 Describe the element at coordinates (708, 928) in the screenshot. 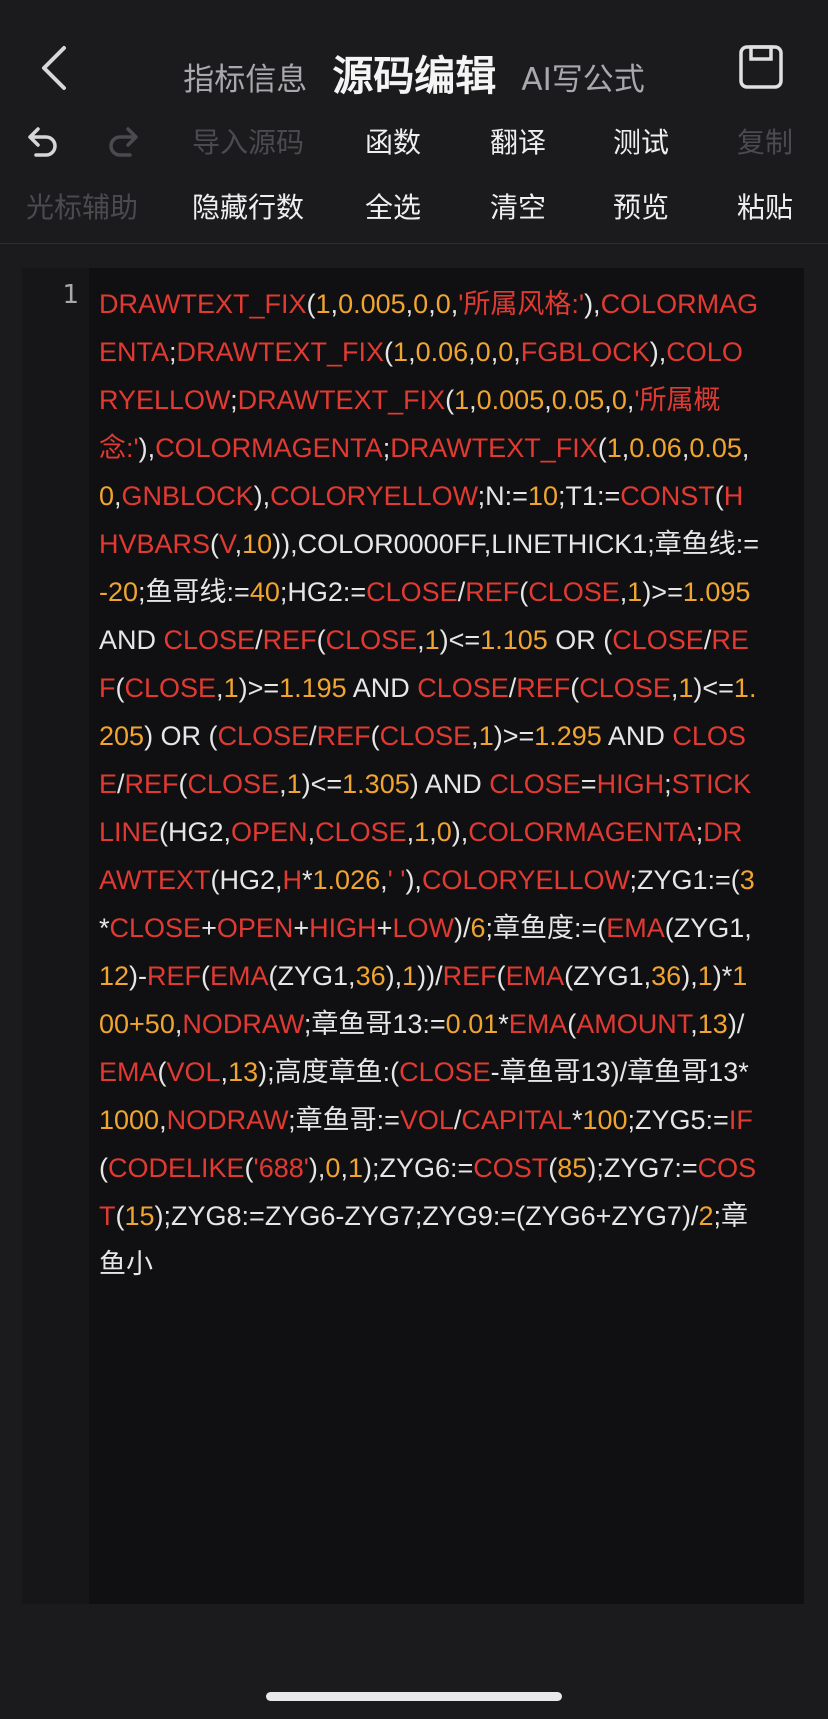

I see `code-plain-token: (ZYG1,` at that location.